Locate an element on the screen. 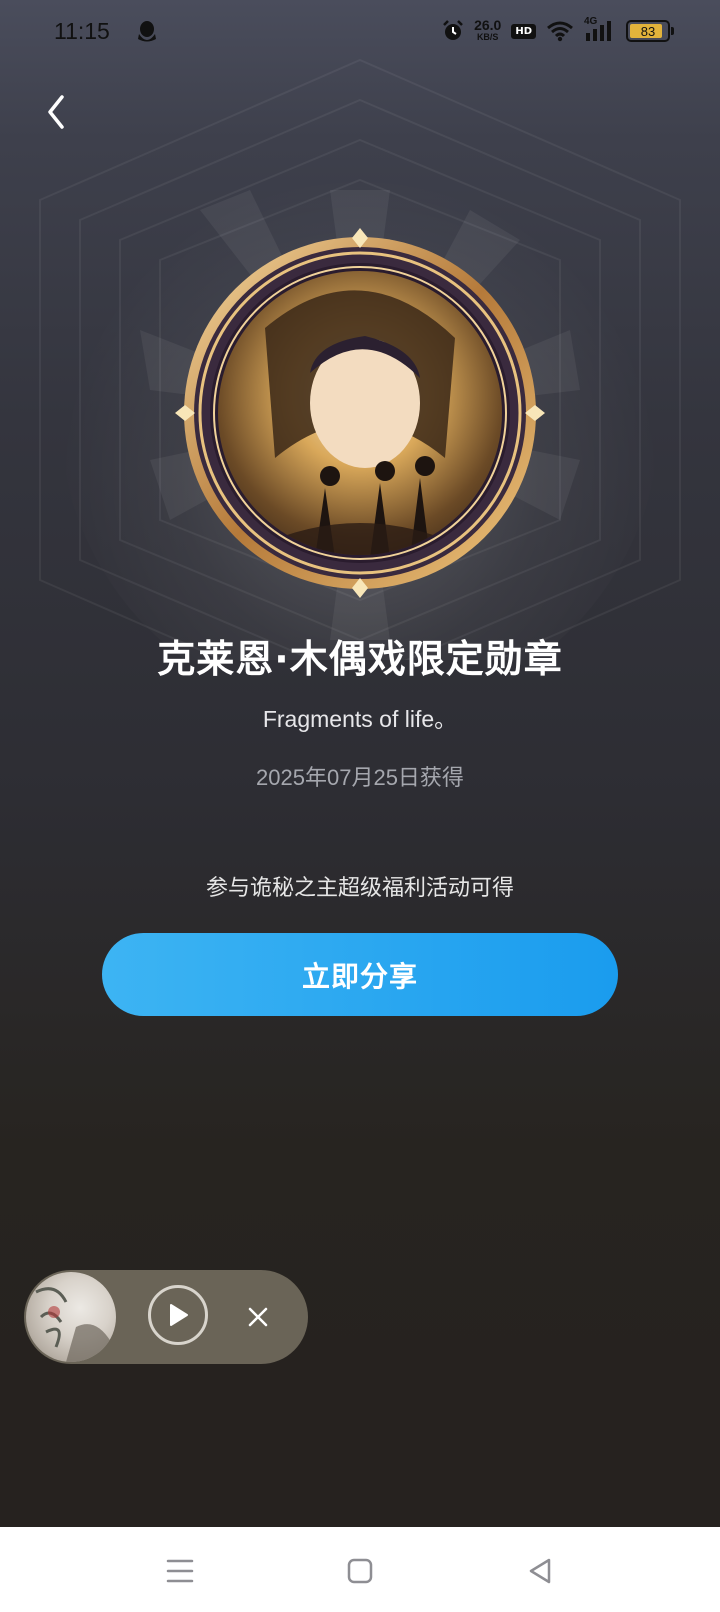 This screenshot has height=1612, width=720. triangle-back-icon is located at coordinates (540, 1571).